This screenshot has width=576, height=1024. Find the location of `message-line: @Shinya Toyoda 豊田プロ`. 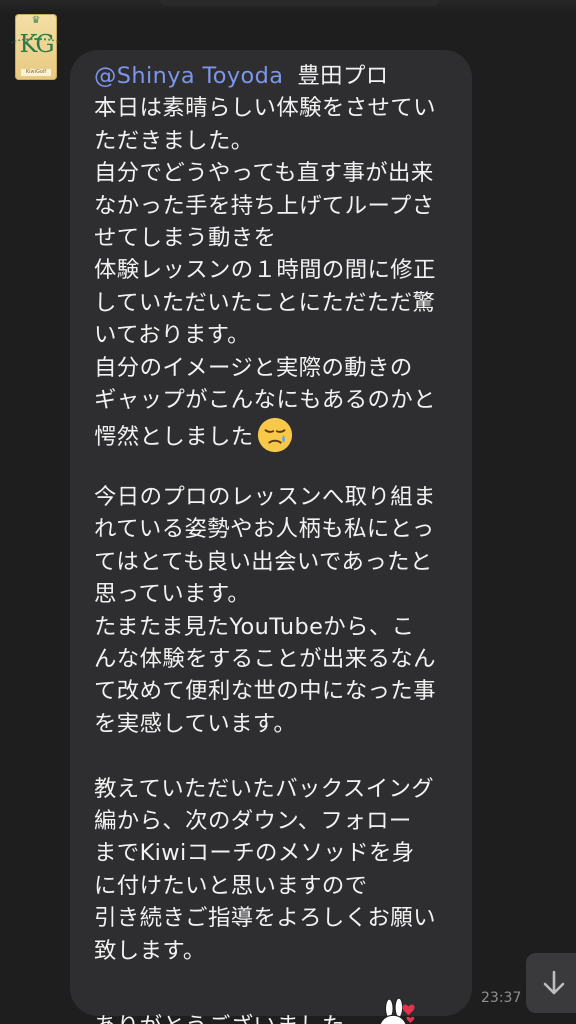

message-line: @Shinya Toyoda 豊田プロ is located at coordinates (280, 76).